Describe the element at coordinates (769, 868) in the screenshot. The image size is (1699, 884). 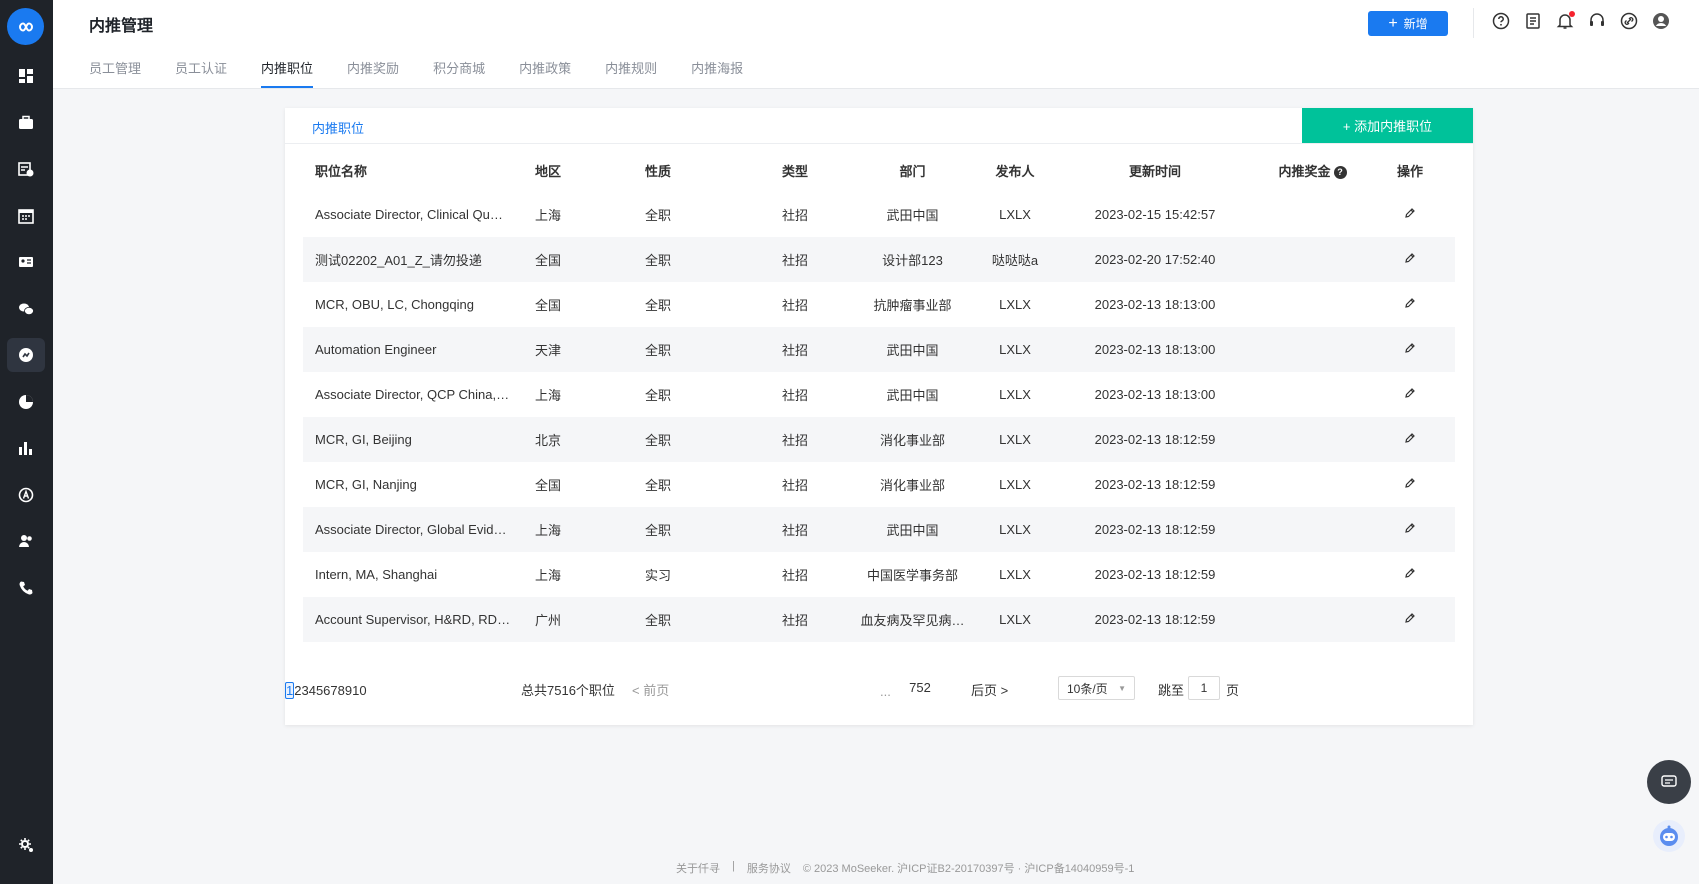
I see `terms-link: 服务协议` at that location.